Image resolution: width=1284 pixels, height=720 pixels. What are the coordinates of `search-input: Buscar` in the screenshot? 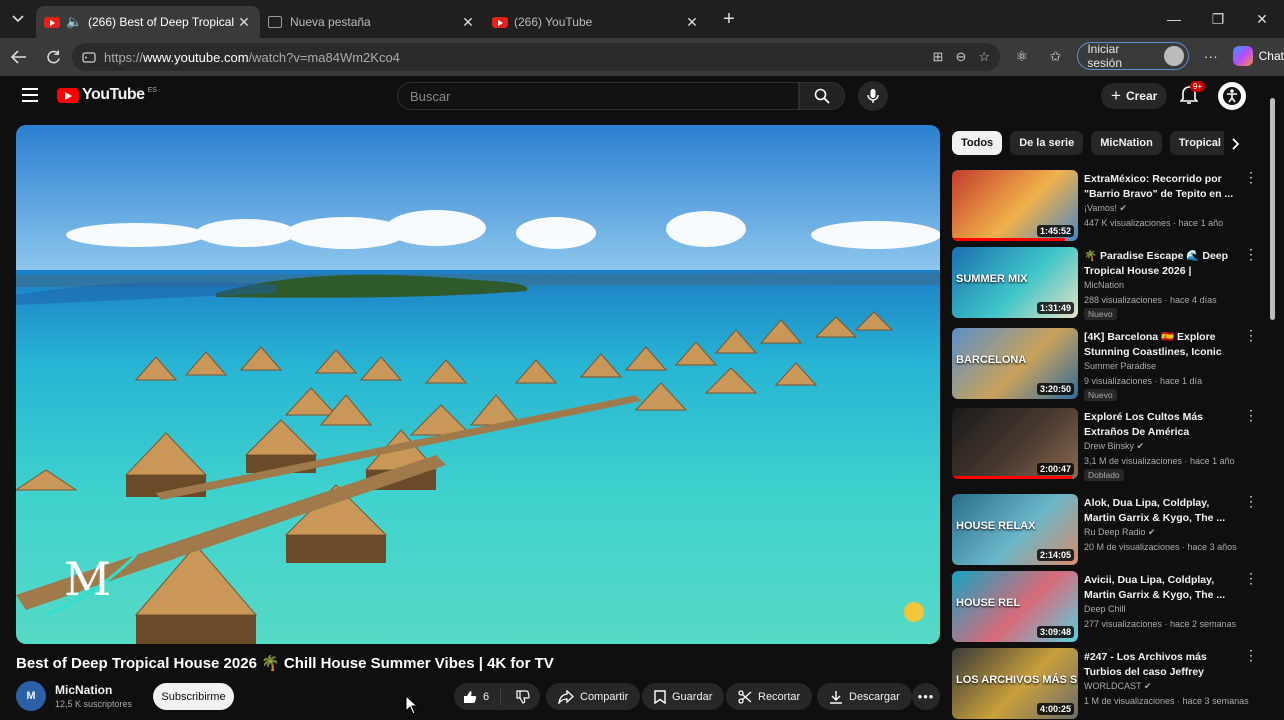 It's located at (598, 96).